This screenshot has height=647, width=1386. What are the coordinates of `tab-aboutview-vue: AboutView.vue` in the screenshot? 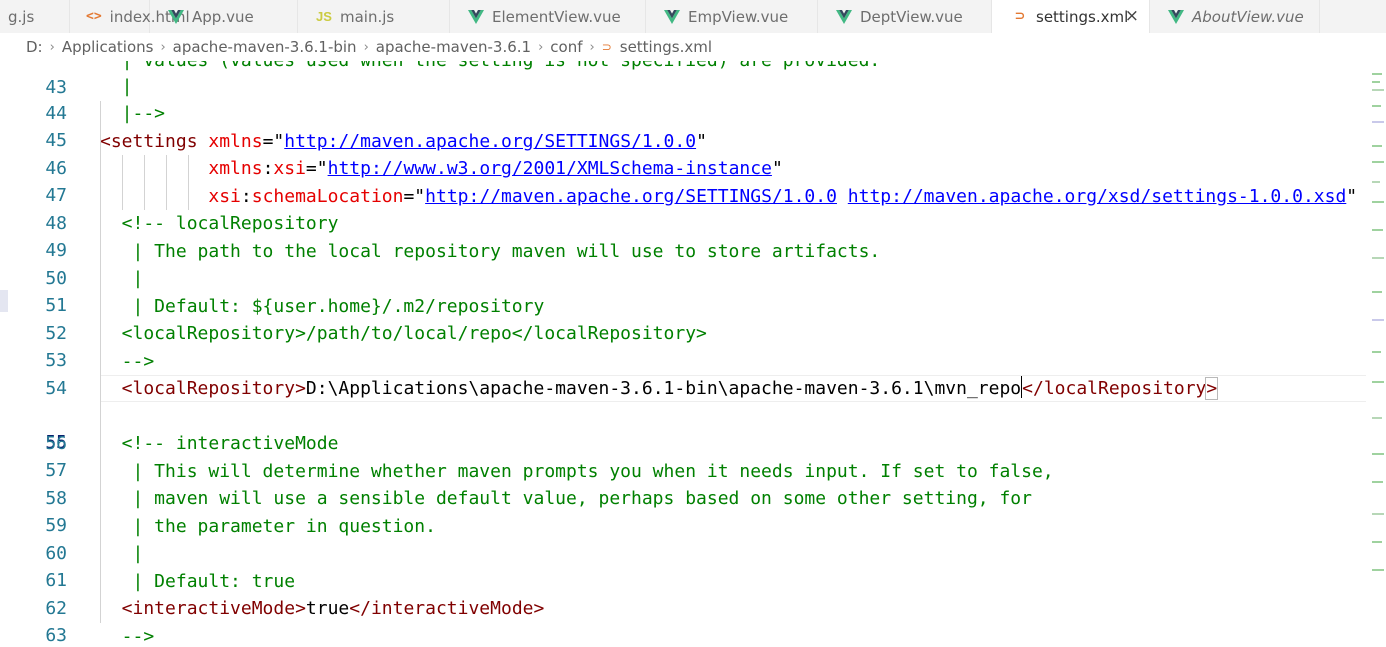 It's located at (1235, 16).